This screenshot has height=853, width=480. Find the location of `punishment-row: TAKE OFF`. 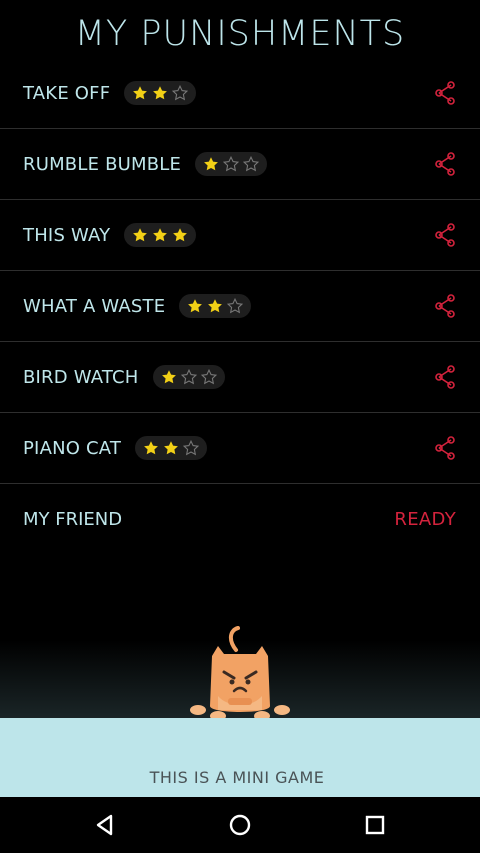

punishment-row: TAKE OFF is located at coordinates (240, 93).